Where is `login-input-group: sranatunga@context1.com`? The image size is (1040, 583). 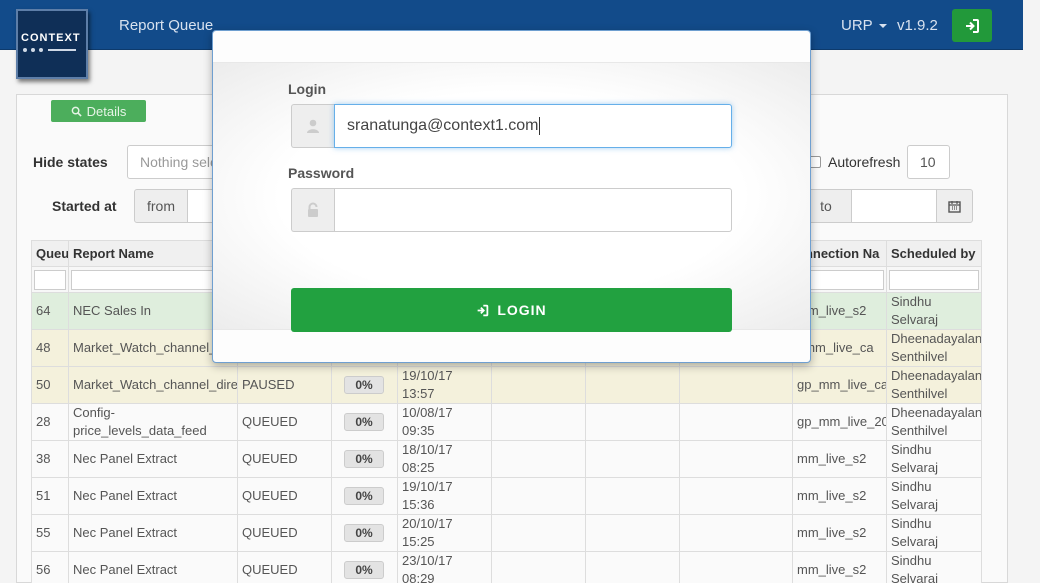 login-input-group: sranatunga@context1.com is located at coordinates (511, 126).